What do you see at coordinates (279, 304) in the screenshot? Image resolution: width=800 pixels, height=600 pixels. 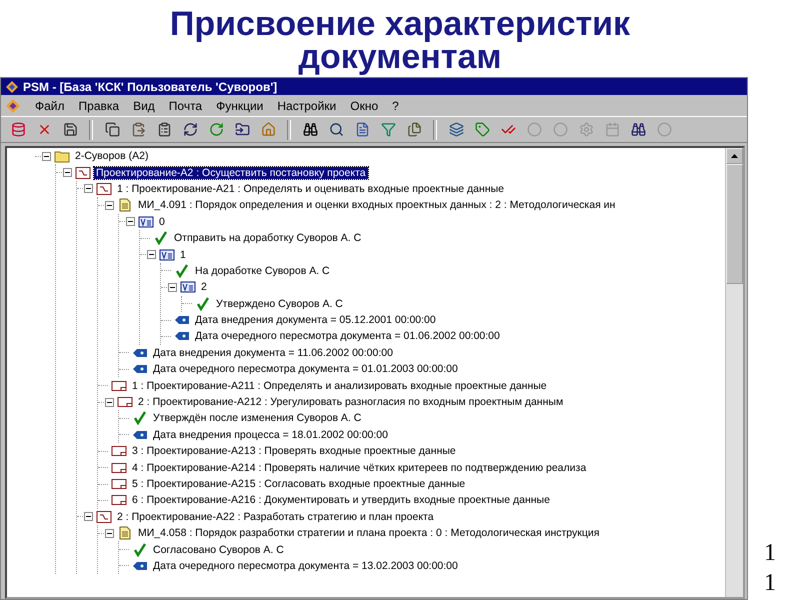 I see `tree-item: Утверждено Суворов А. С` at bounding box center [279, 304].